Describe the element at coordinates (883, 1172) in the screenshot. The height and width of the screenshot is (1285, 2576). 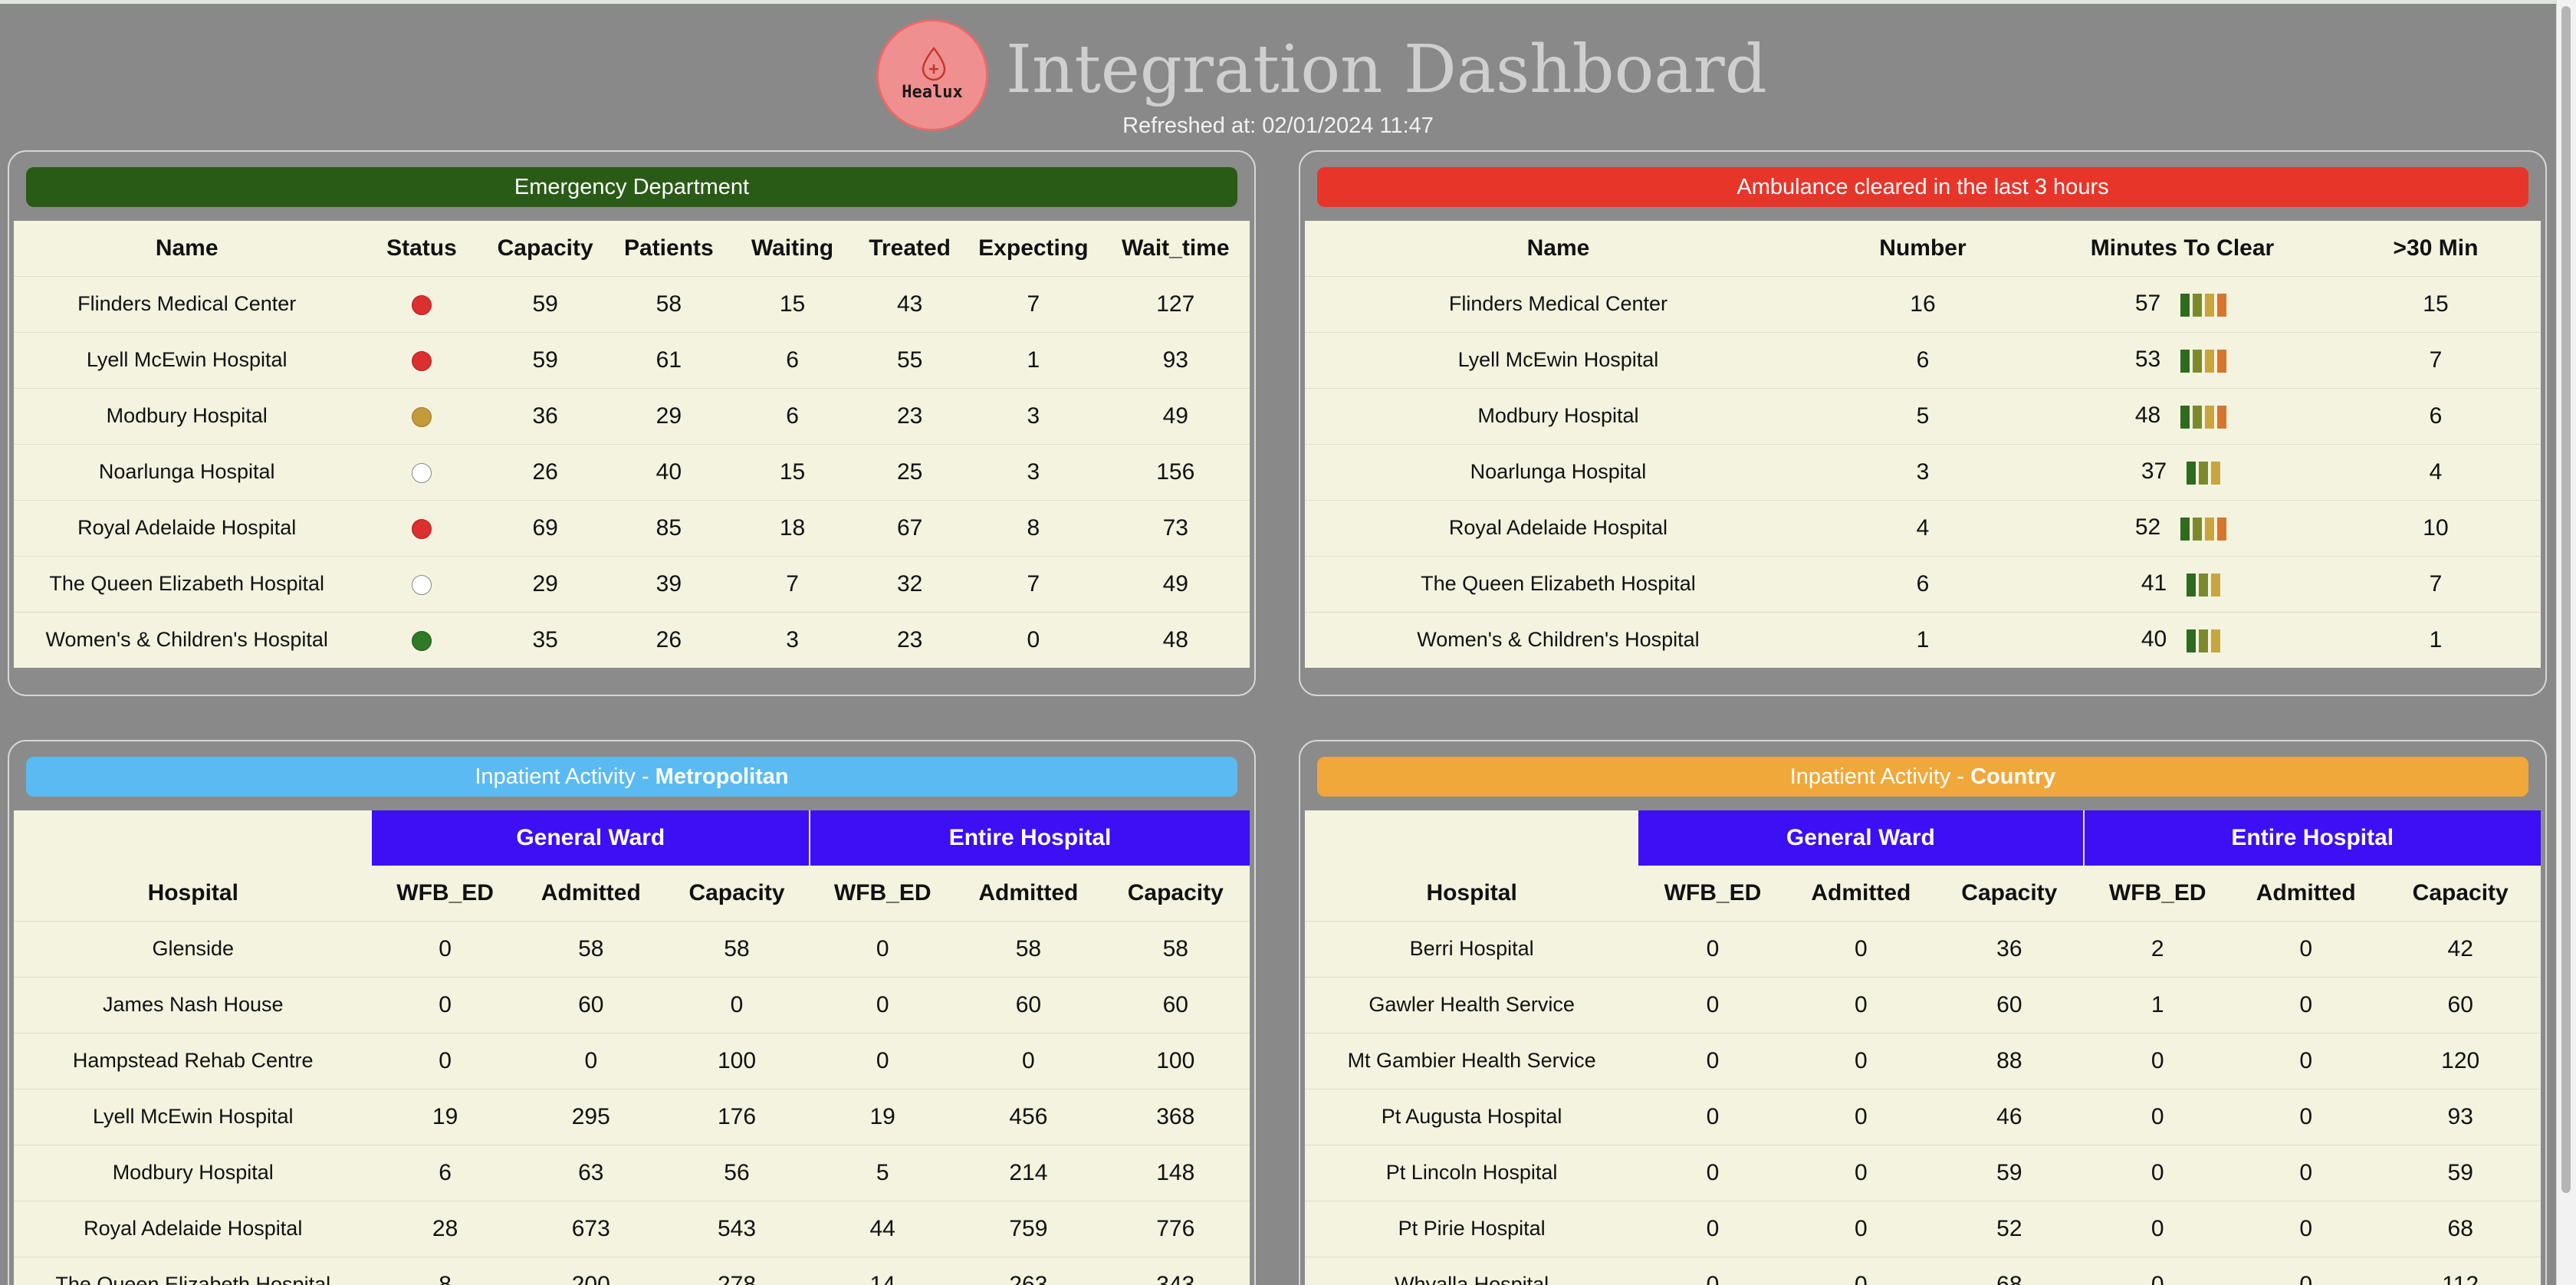
I see `cell-value: 5` at that location.